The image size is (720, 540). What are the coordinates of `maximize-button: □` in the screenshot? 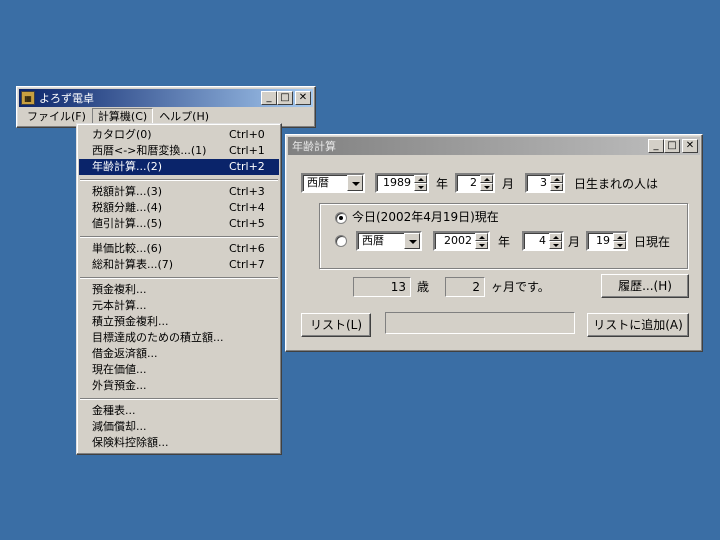 It's located at (285, 98).